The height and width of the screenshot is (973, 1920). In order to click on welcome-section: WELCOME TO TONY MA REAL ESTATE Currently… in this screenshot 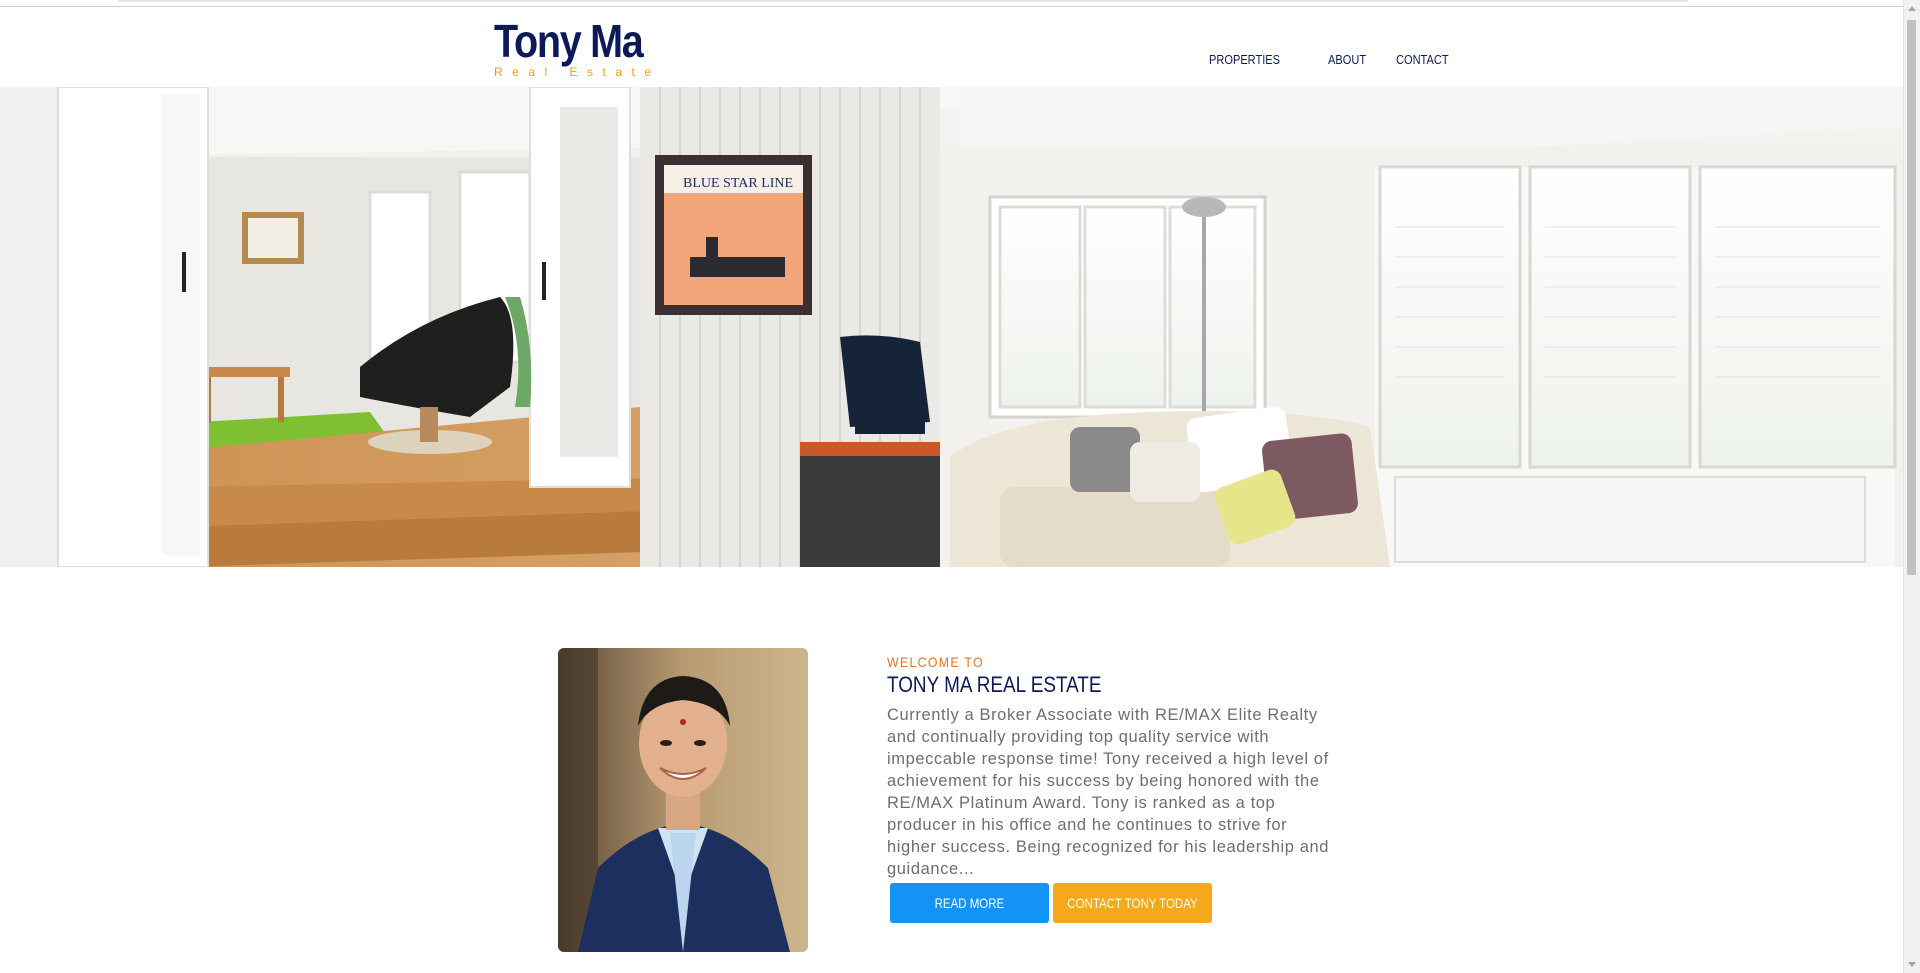, I will do `click(1107, 767)`.